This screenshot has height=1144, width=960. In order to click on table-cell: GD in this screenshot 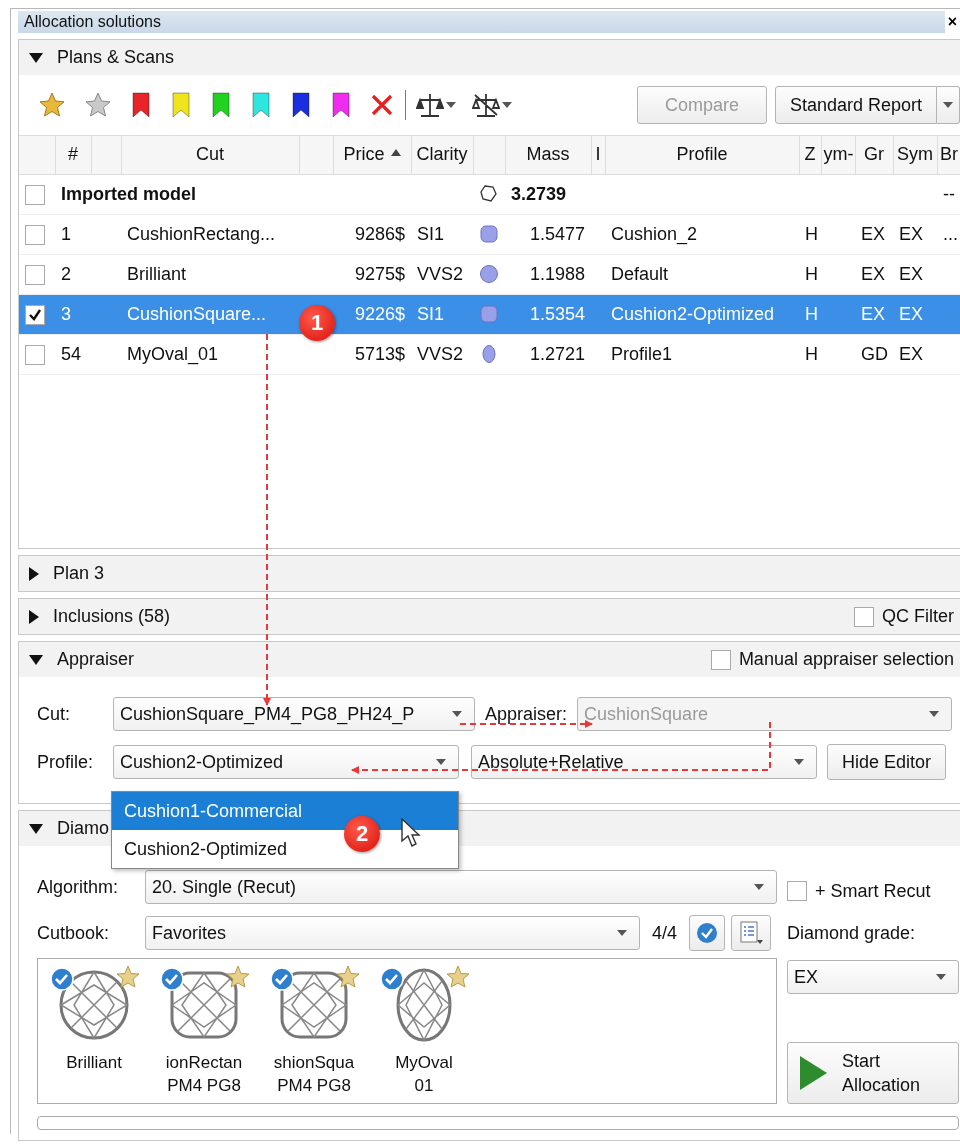, I will do `click(874, 354)`.